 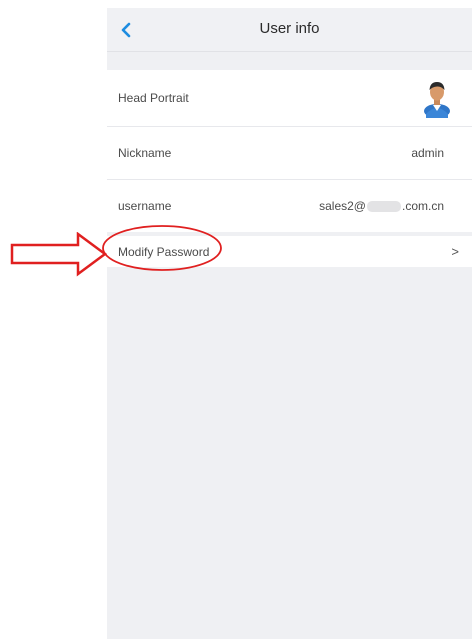 What do you see at coordinates (153, 98) in the screenshot?
I see `head-portrait-label: Head Portrait` at bounding box center [153, 98].